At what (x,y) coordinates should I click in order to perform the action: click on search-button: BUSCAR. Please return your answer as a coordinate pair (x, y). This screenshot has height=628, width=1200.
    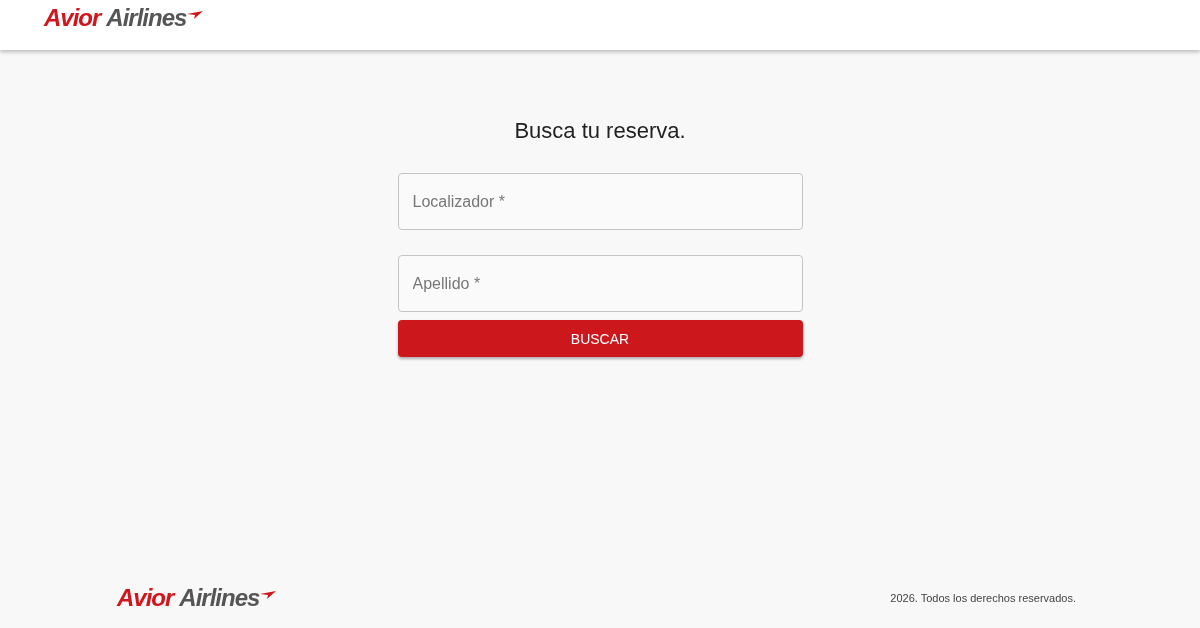
    Looking at the image, I should click on (600, 338).